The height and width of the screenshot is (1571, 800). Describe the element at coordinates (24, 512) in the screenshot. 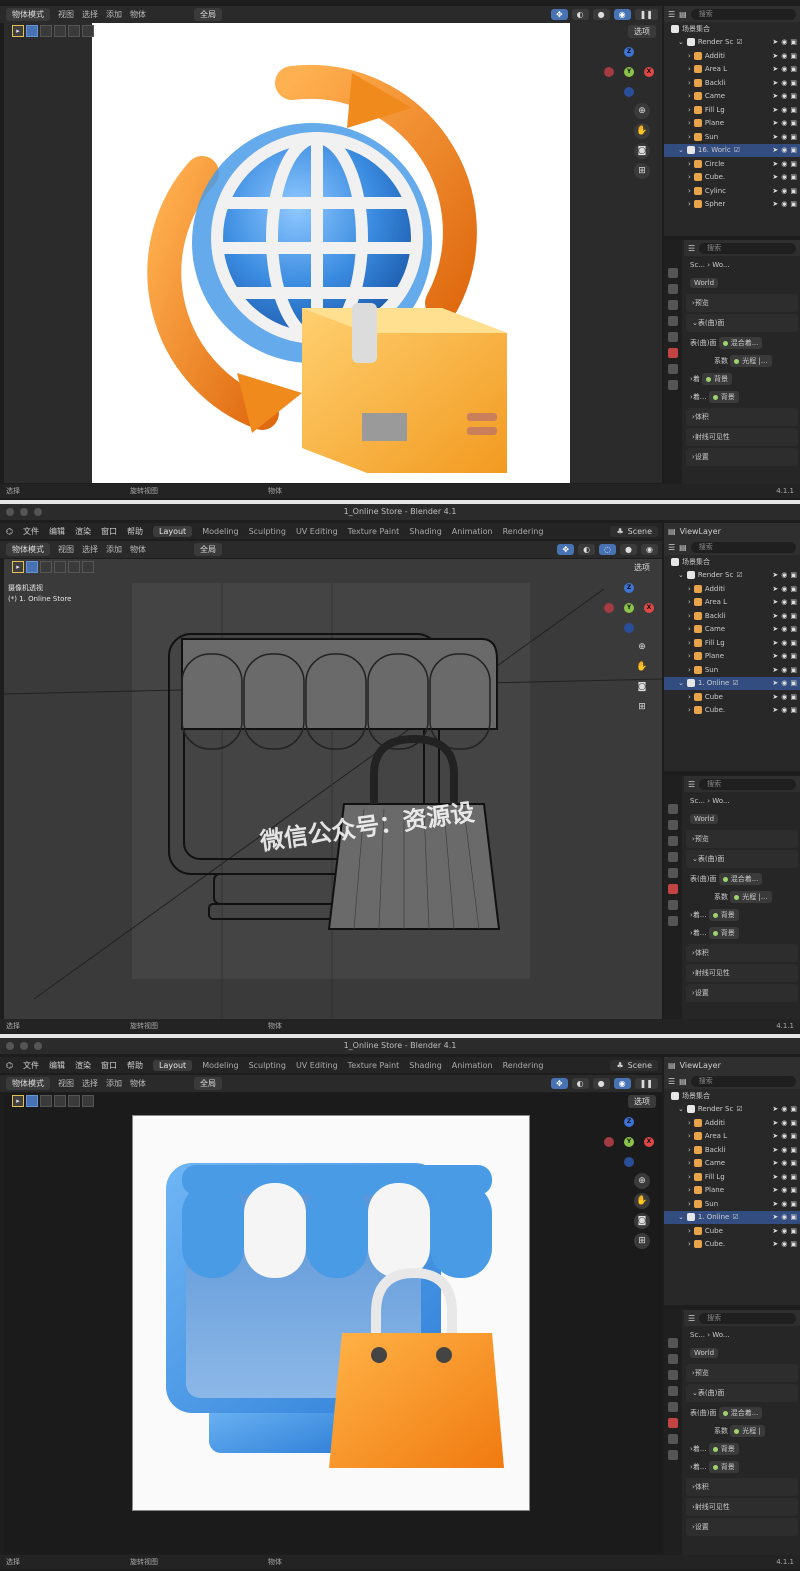

I see `minimize-window-icon` at that location.